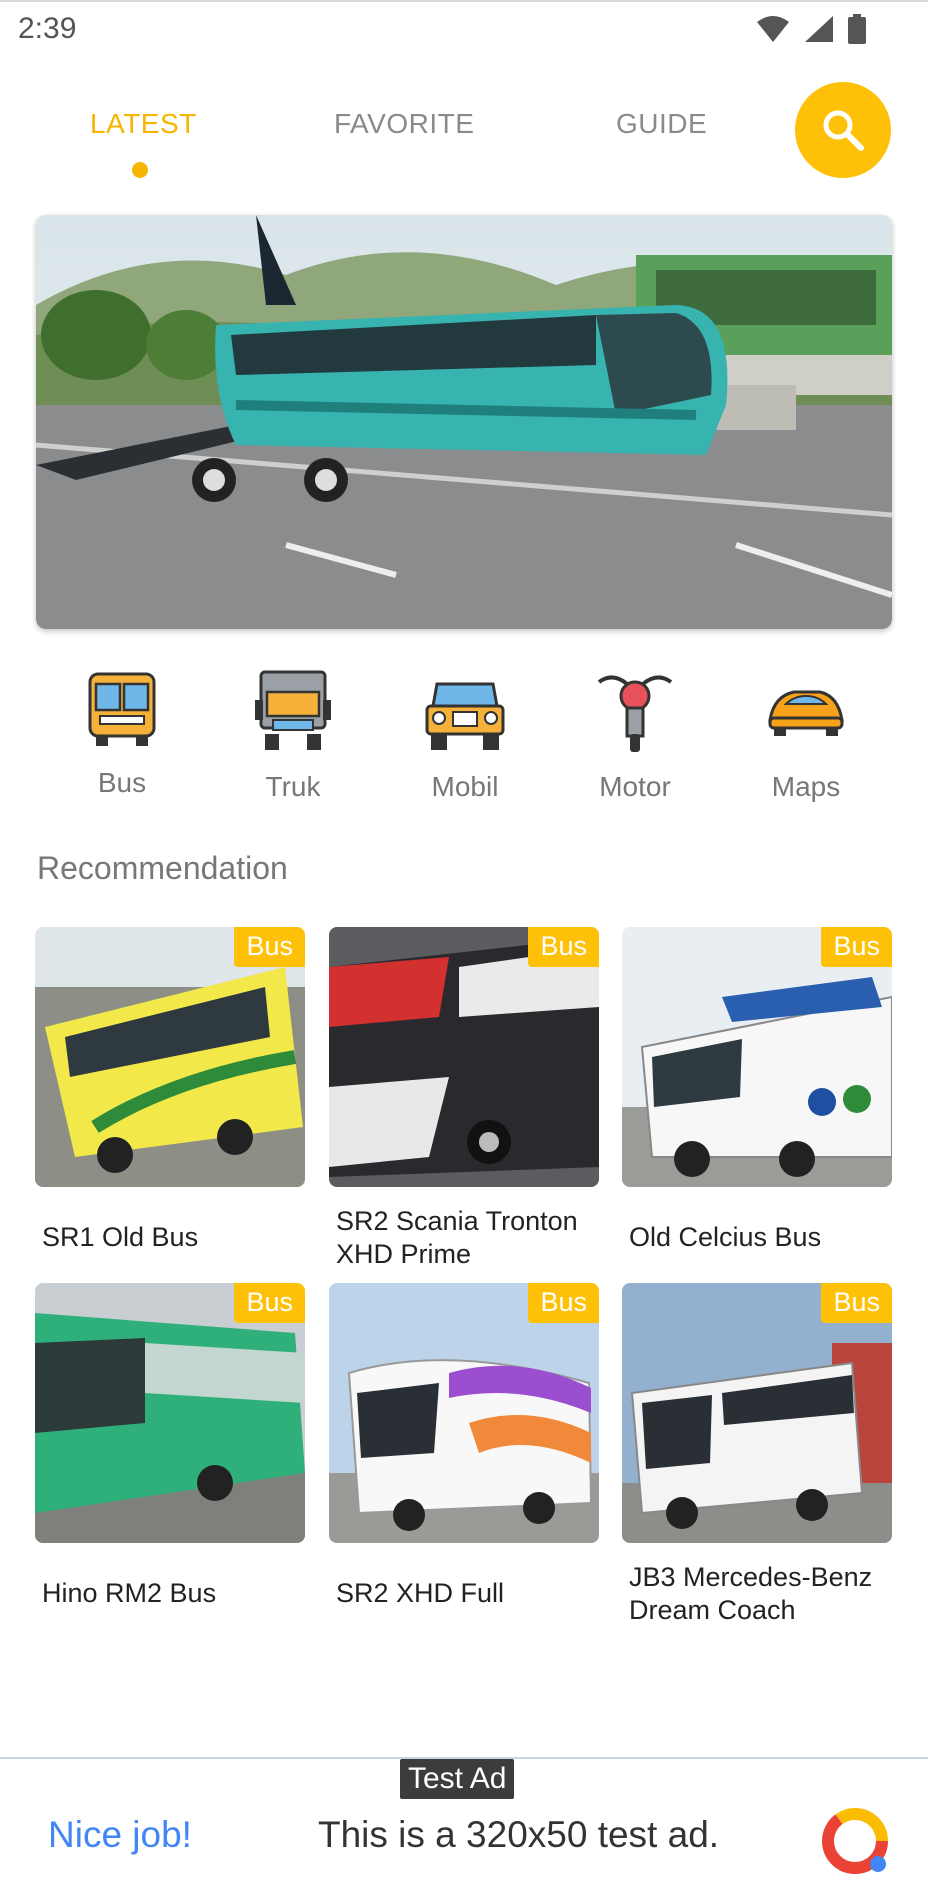 Image resolution: width=928 pixels, height=1899 pixels. I want to click on truck-icon, so click(293, 710).